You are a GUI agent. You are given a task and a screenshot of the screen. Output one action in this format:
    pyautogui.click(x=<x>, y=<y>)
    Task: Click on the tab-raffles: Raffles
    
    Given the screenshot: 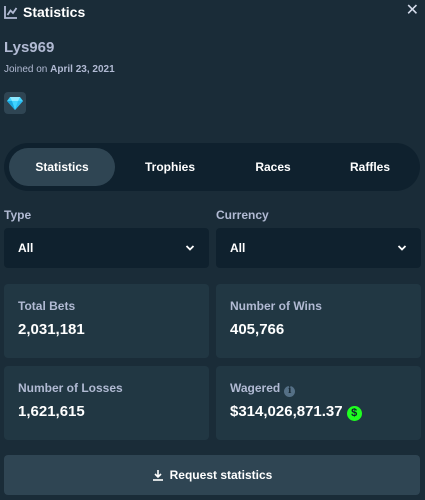 What is the action you would take?
    pyautogui.click(x=370, y=167)
    